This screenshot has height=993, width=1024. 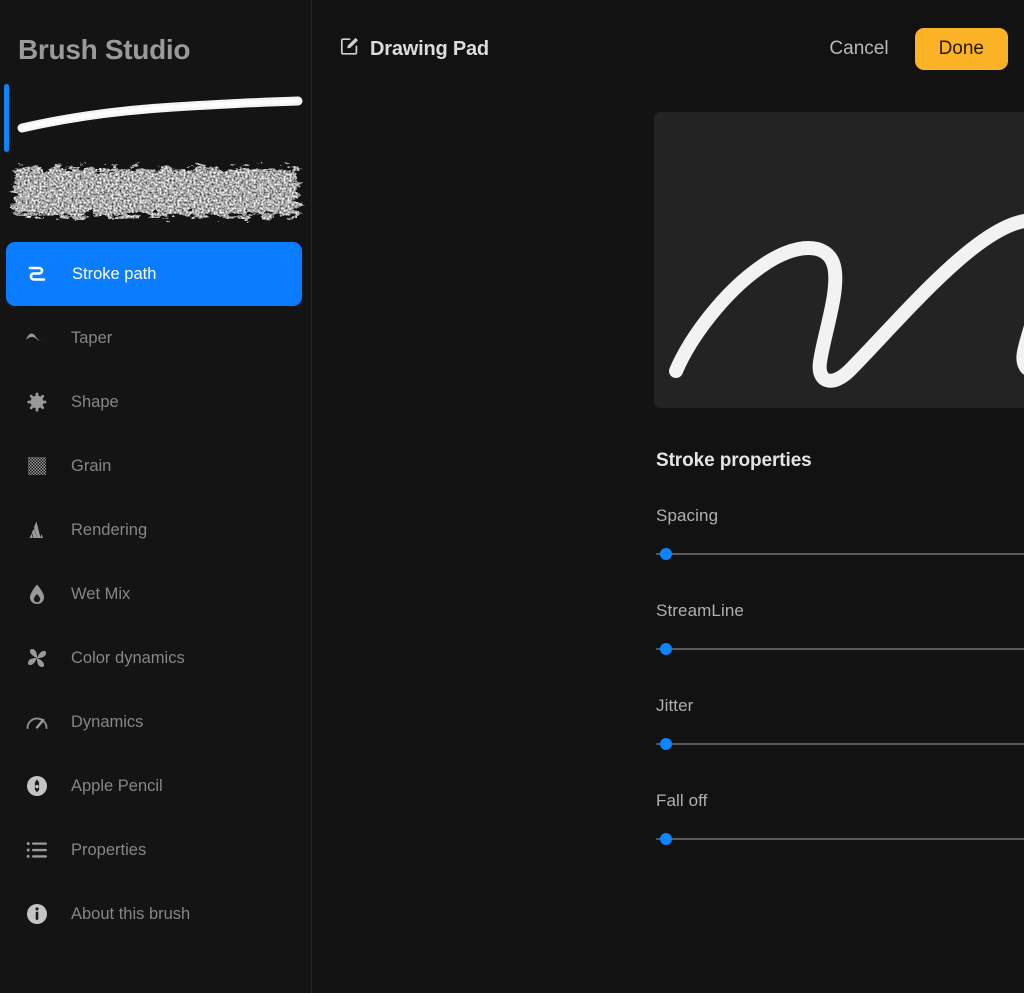 I want to click on sidebar-item-label: Rendering, so click(x=109, y=529).